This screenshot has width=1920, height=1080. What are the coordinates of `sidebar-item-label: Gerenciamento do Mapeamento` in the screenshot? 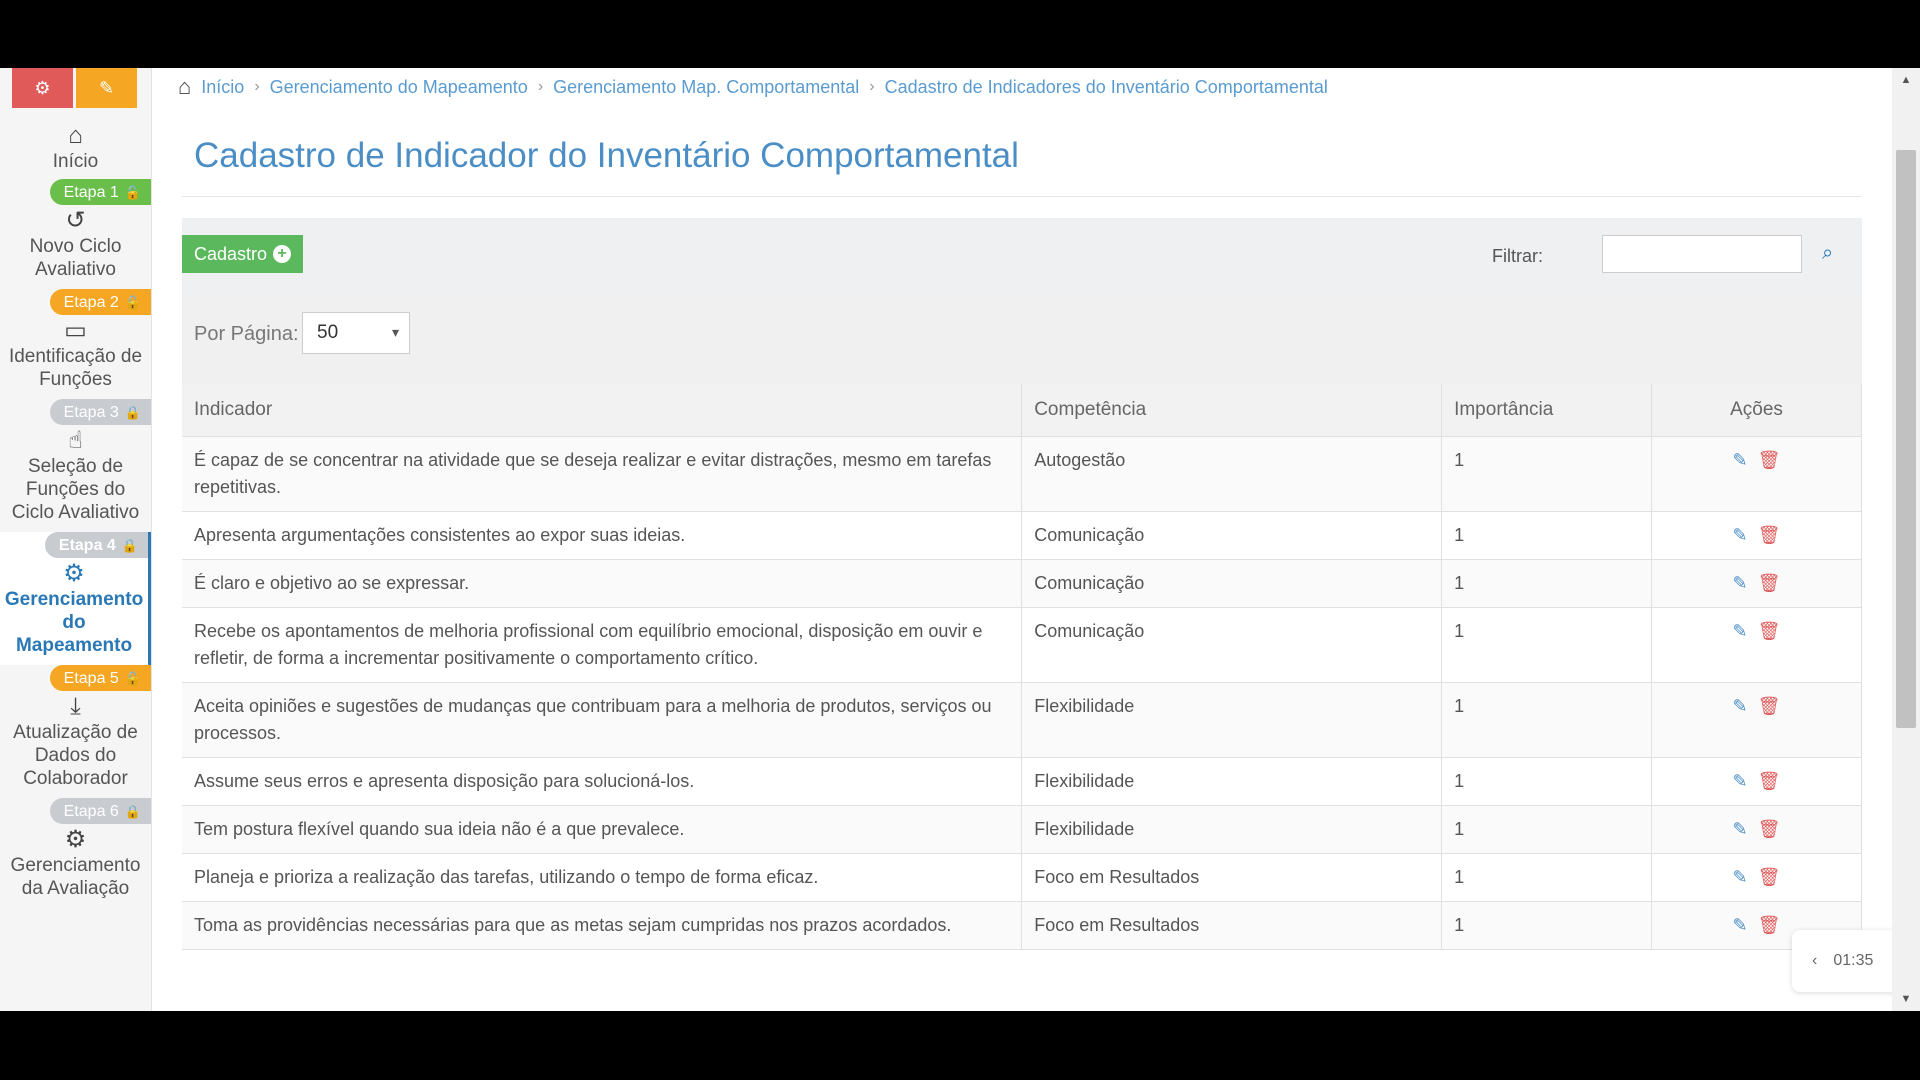 It's located at (74, 622).